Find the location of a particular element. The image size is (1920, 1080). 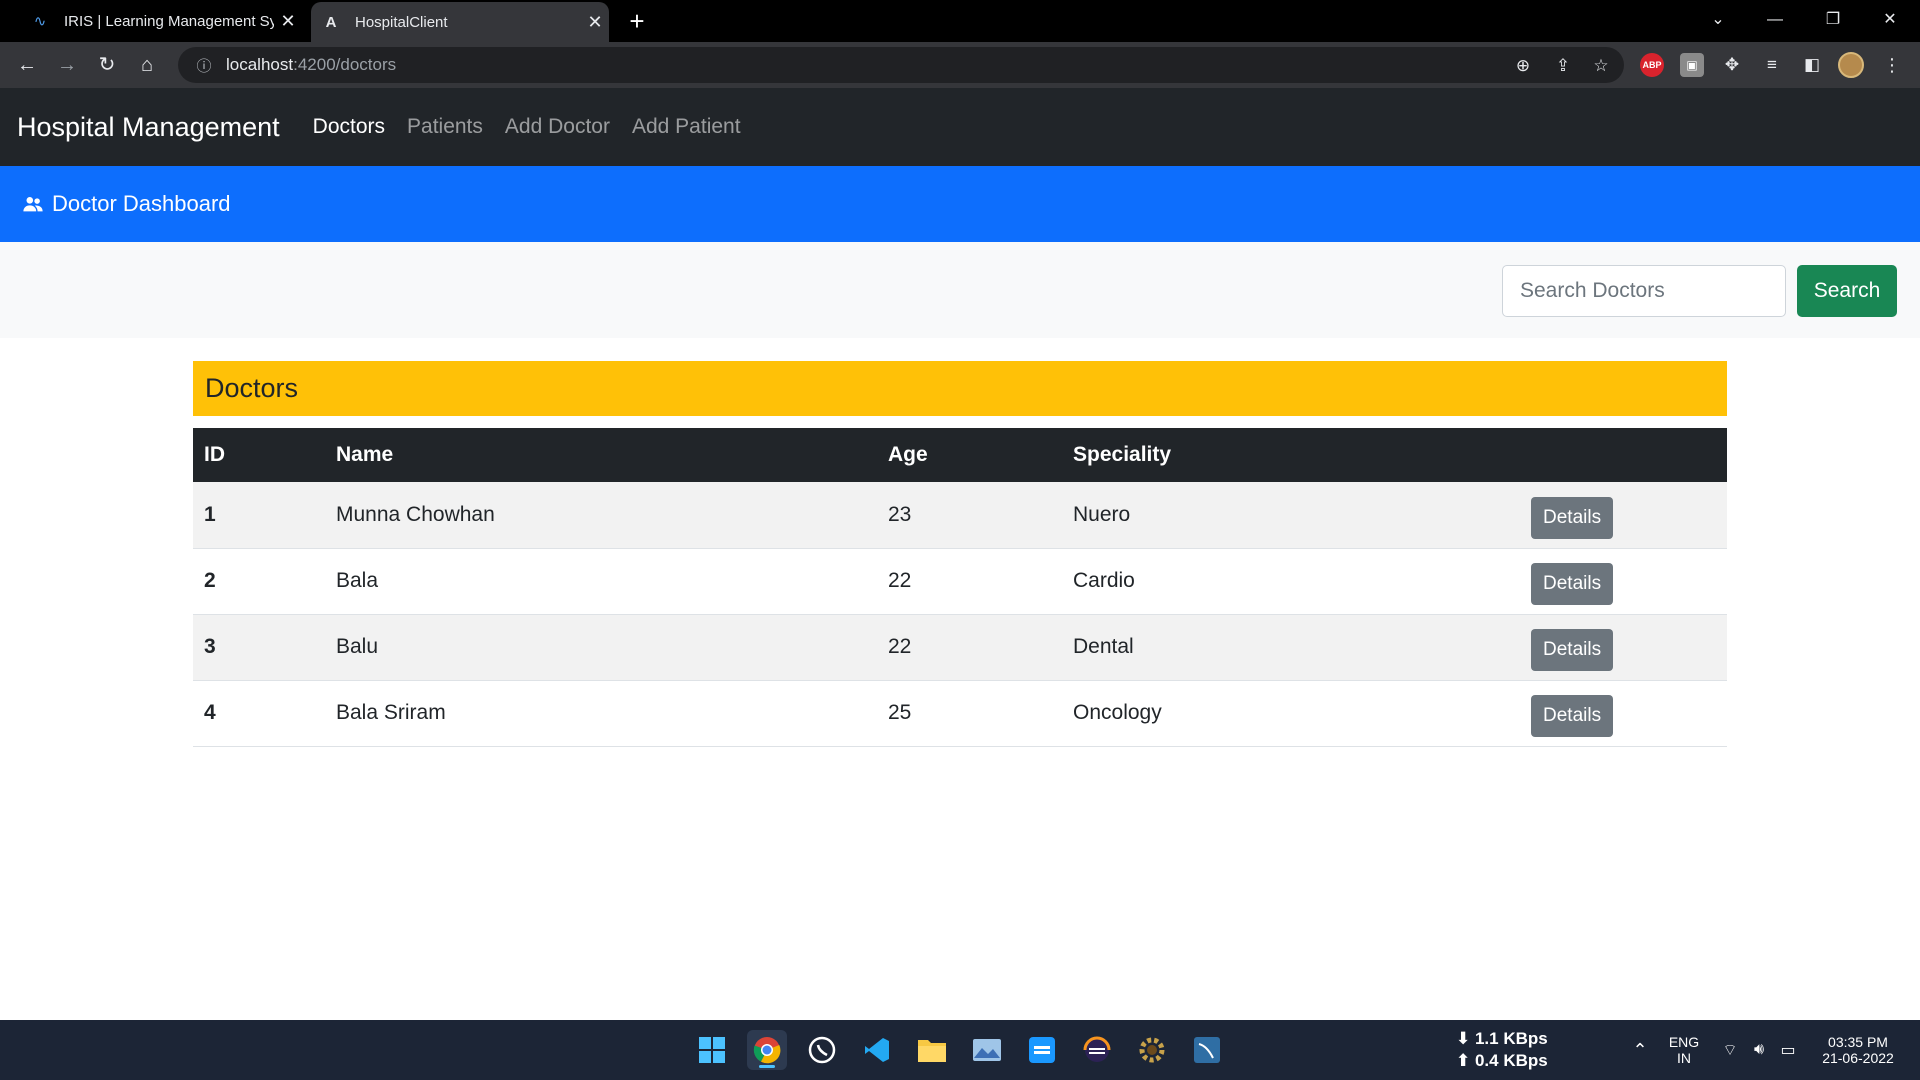

cell-name: Bala is located at coordinates (601, 581).